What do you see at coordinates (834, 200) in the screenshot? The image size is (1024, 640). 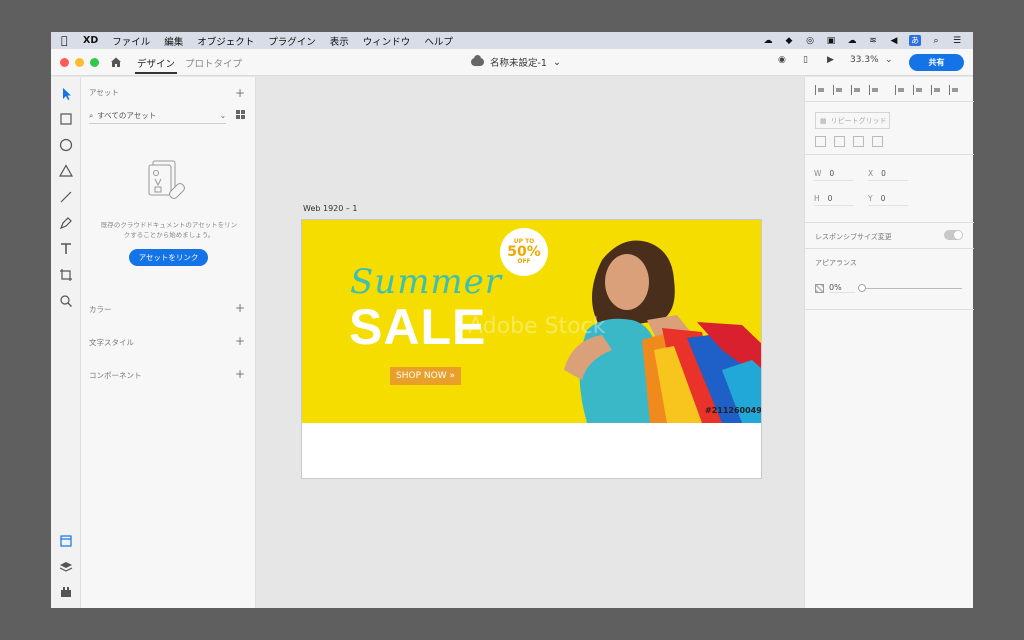 I see `height-field: H0` at bounding box center [834, 200].